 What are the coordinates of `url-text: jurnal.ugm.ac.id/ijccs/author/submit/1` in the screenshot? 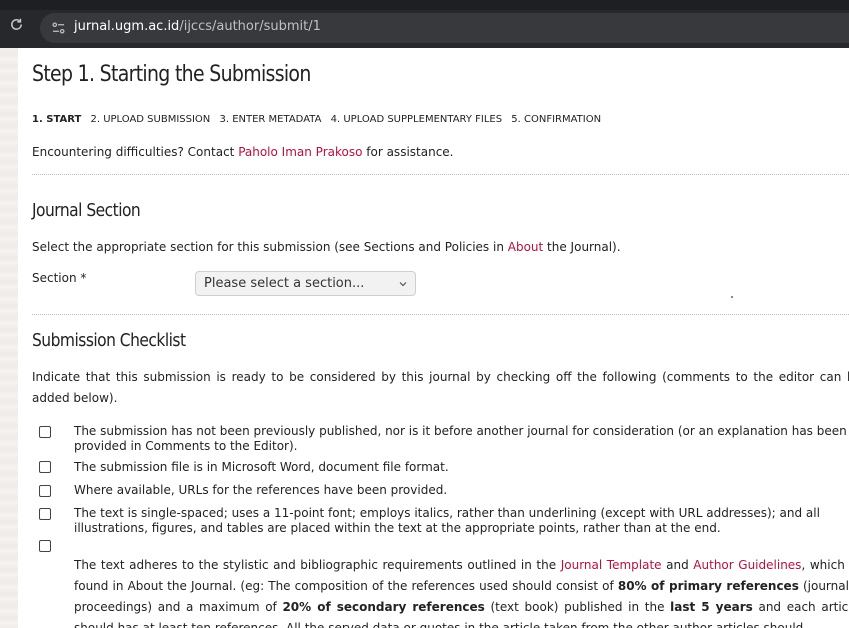 It's located at (197, 26).